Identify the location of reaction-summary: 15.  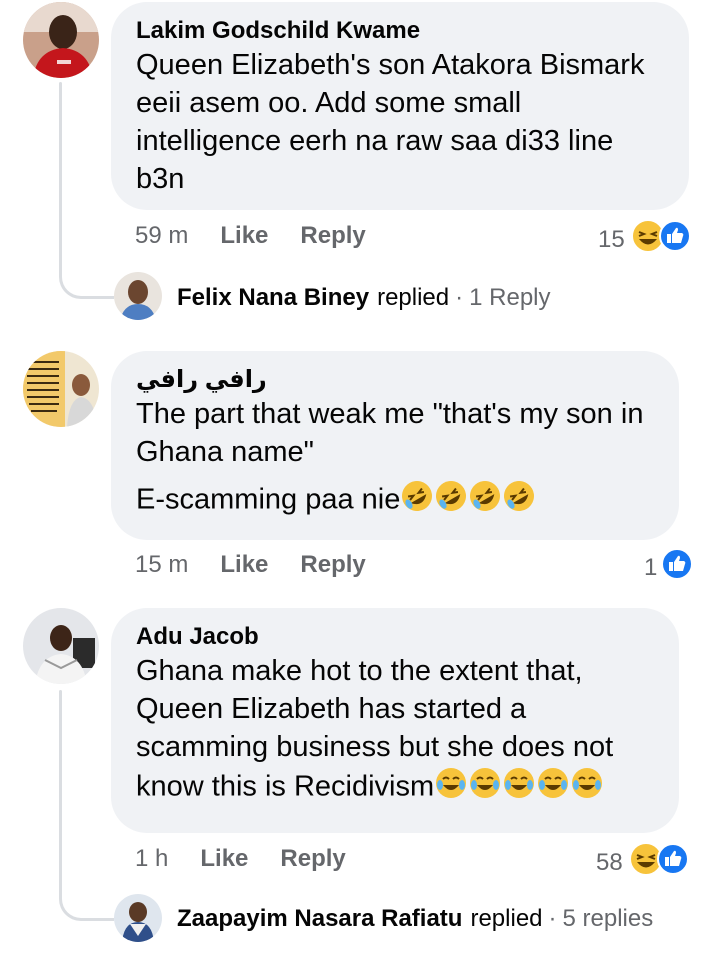
(644, 239).